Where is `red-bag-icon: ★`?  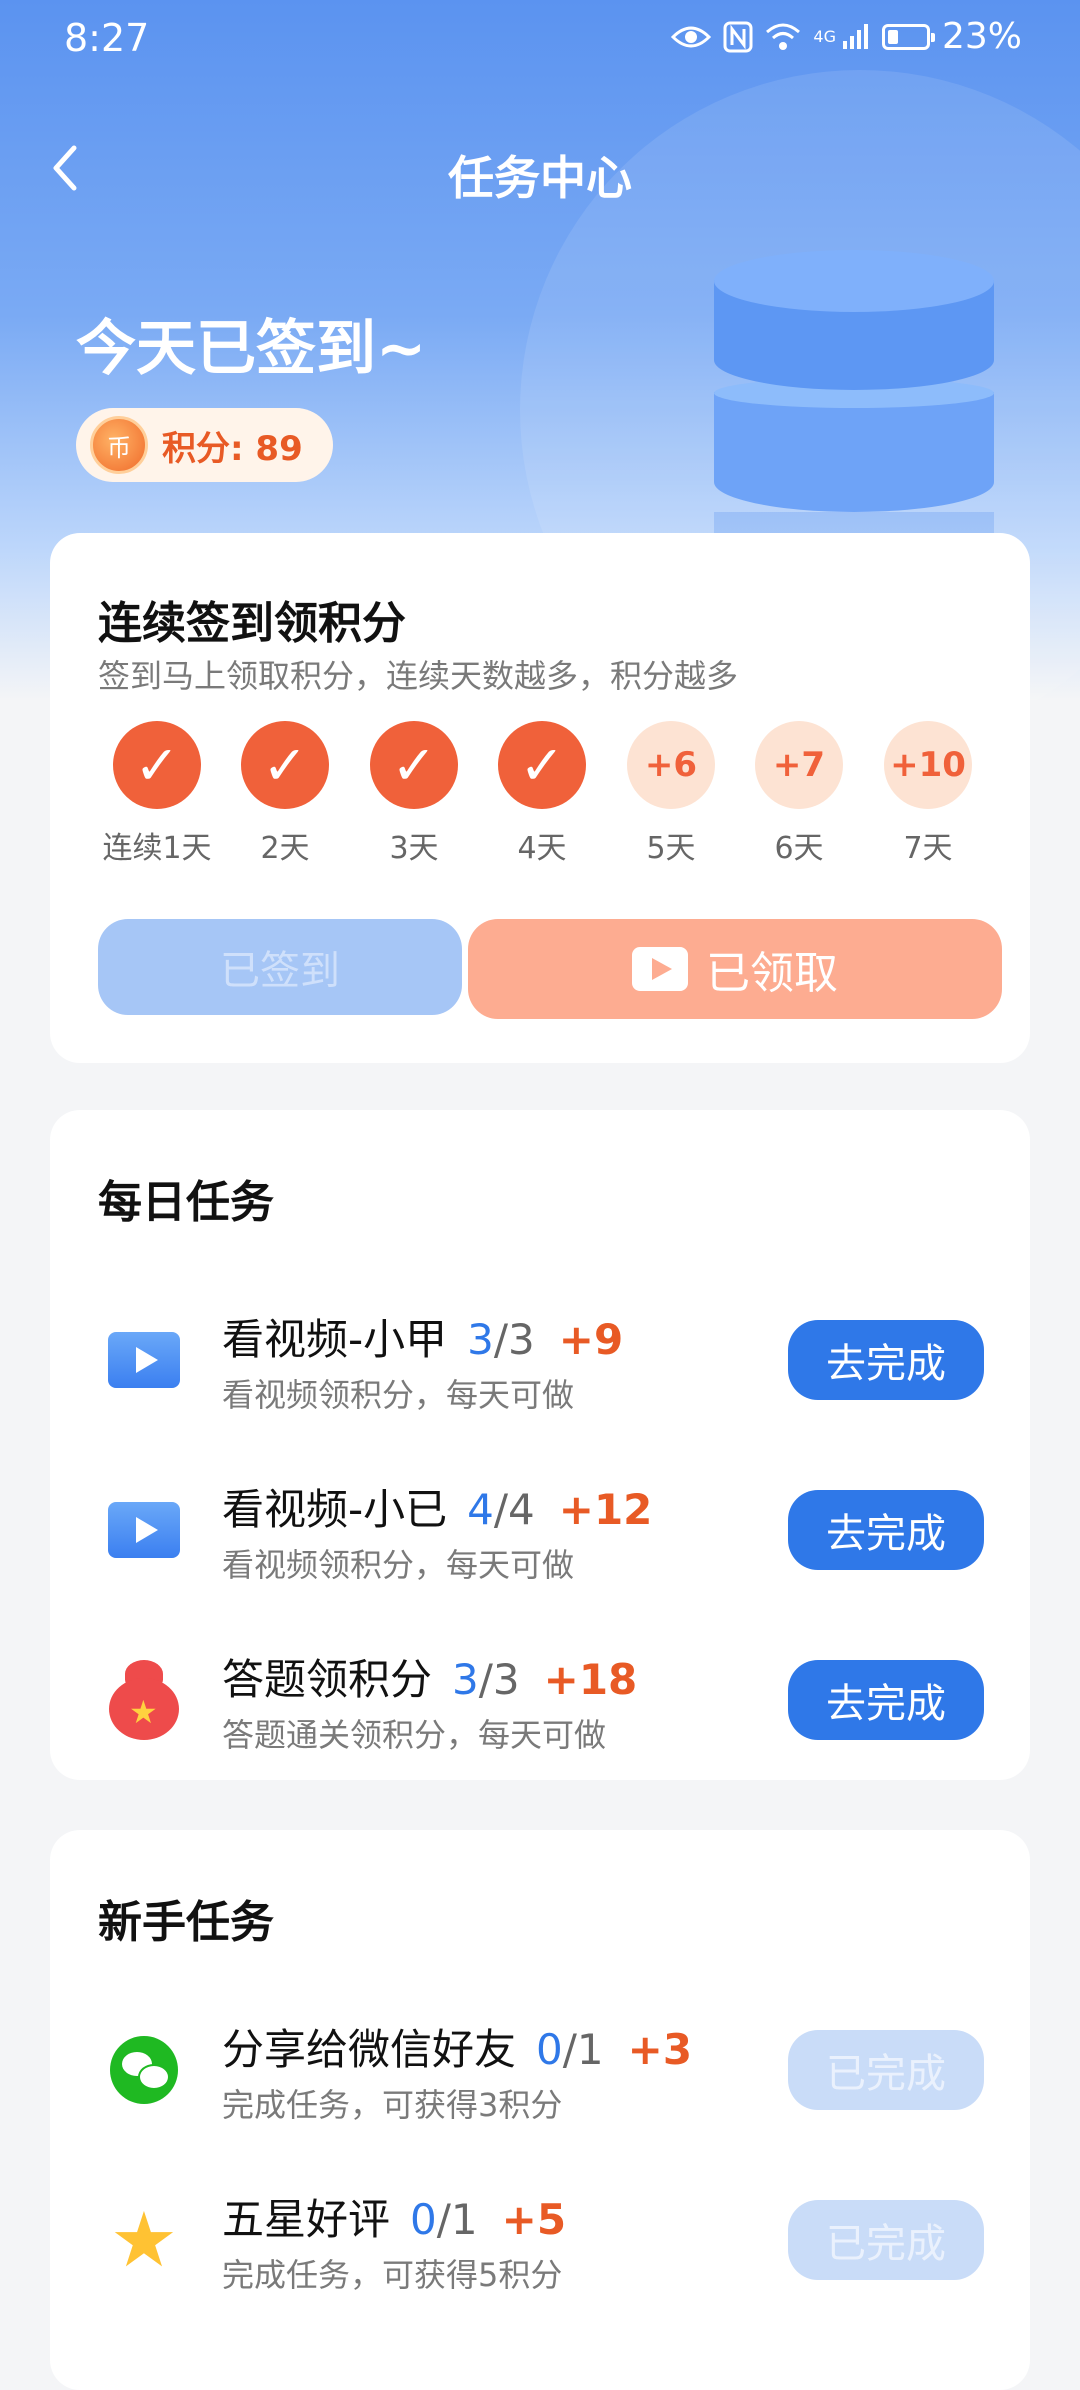 red-bag-icon: ★ is located at coordinates (144, 1700).